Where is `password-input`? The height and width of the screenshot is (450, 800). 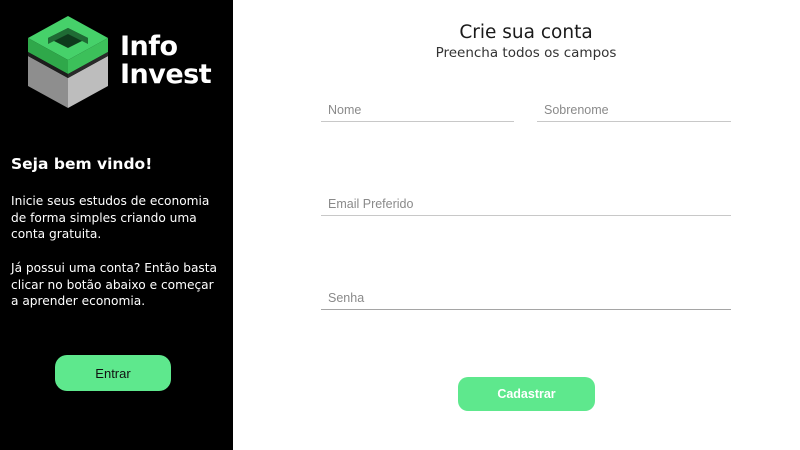 password-input is located at coordinates (526, 297).